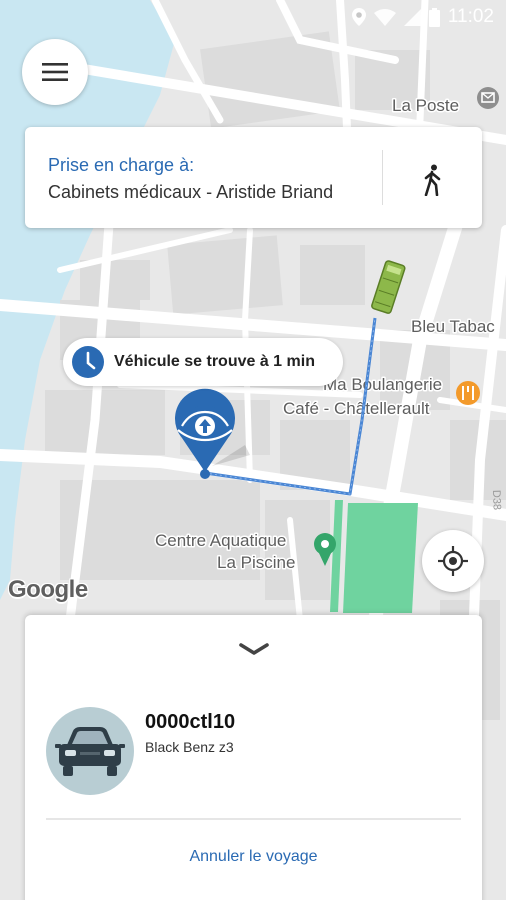 The image size is (506, 900). Describe the element at coordinates (214, 361) in the screenshot. I see `eta-text: Véhicule se trouve à 1 min` at that location.